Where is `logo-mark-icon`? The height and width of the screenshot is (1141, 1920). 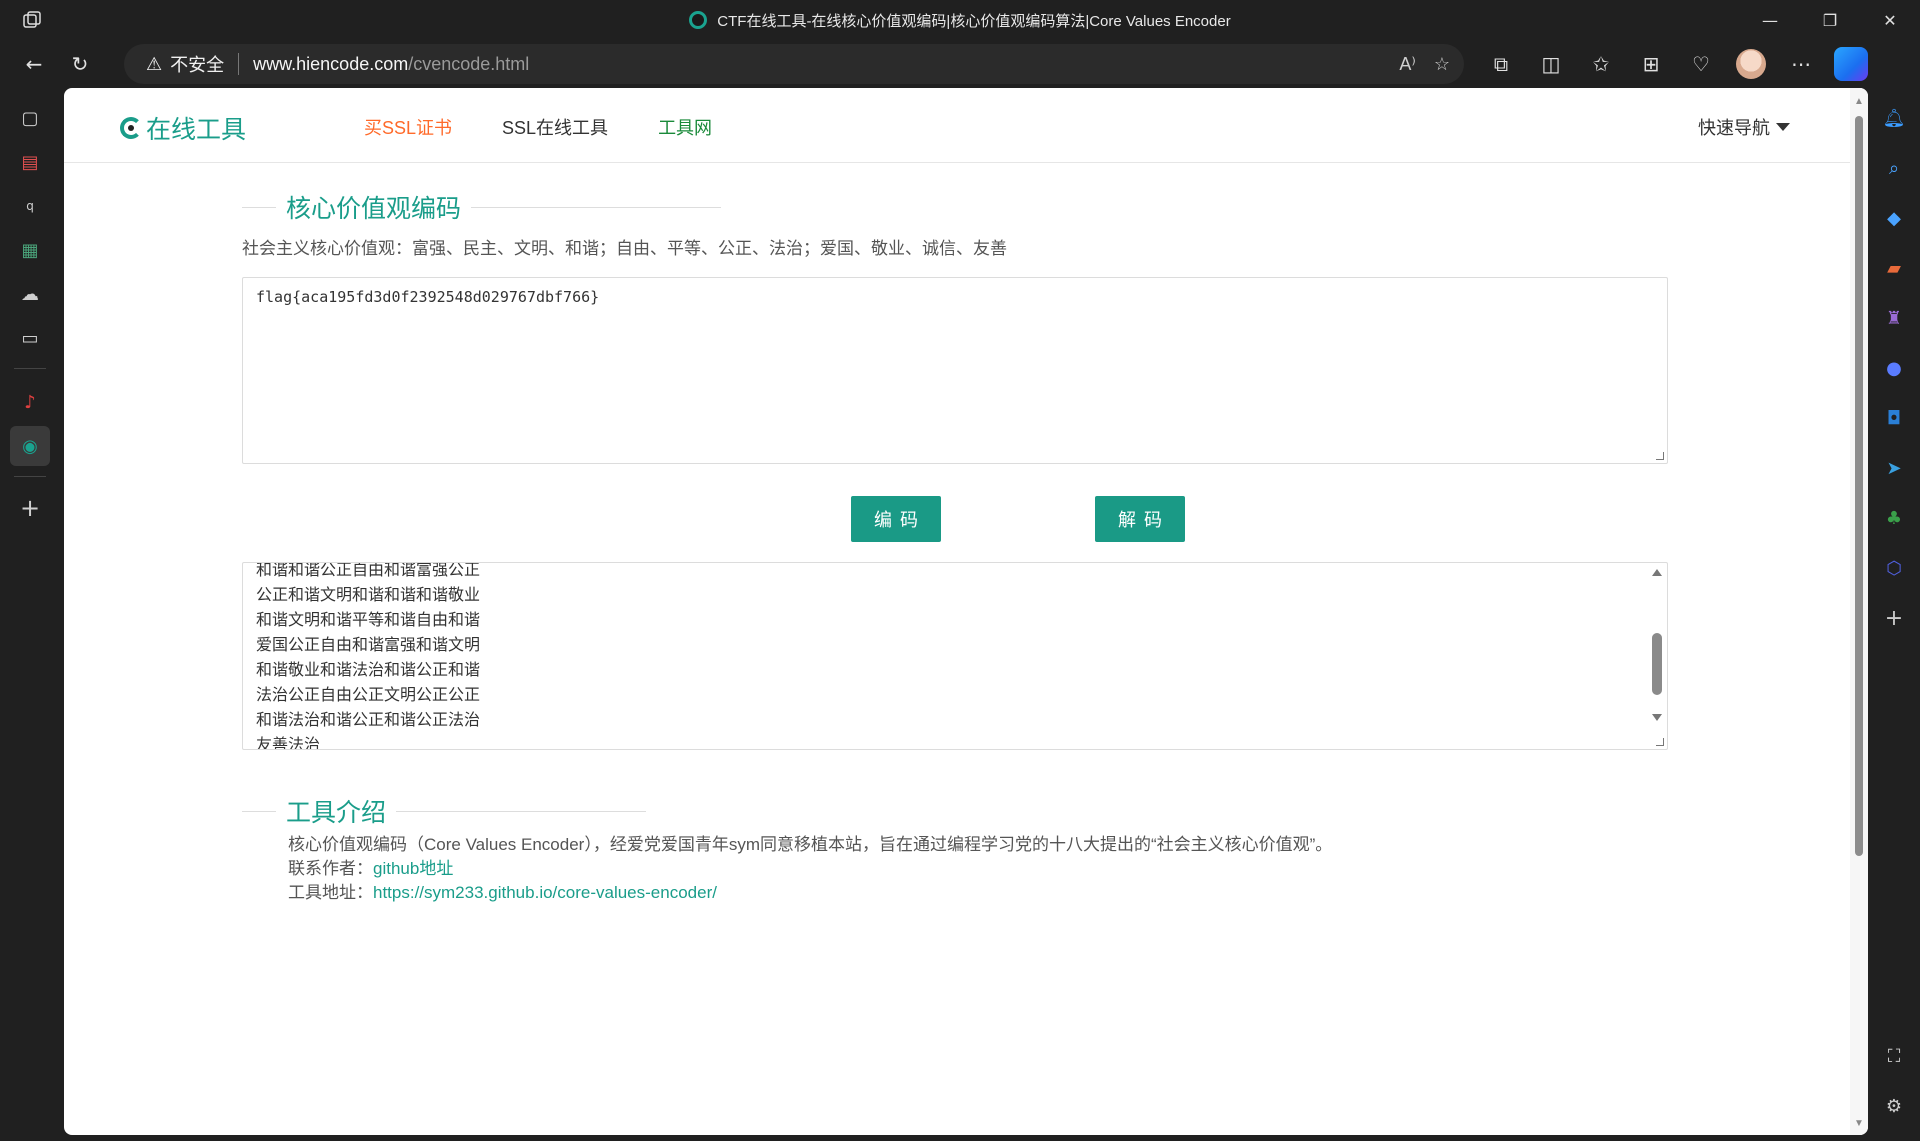 logo-mark-icon is located at coordinates (131, 128).